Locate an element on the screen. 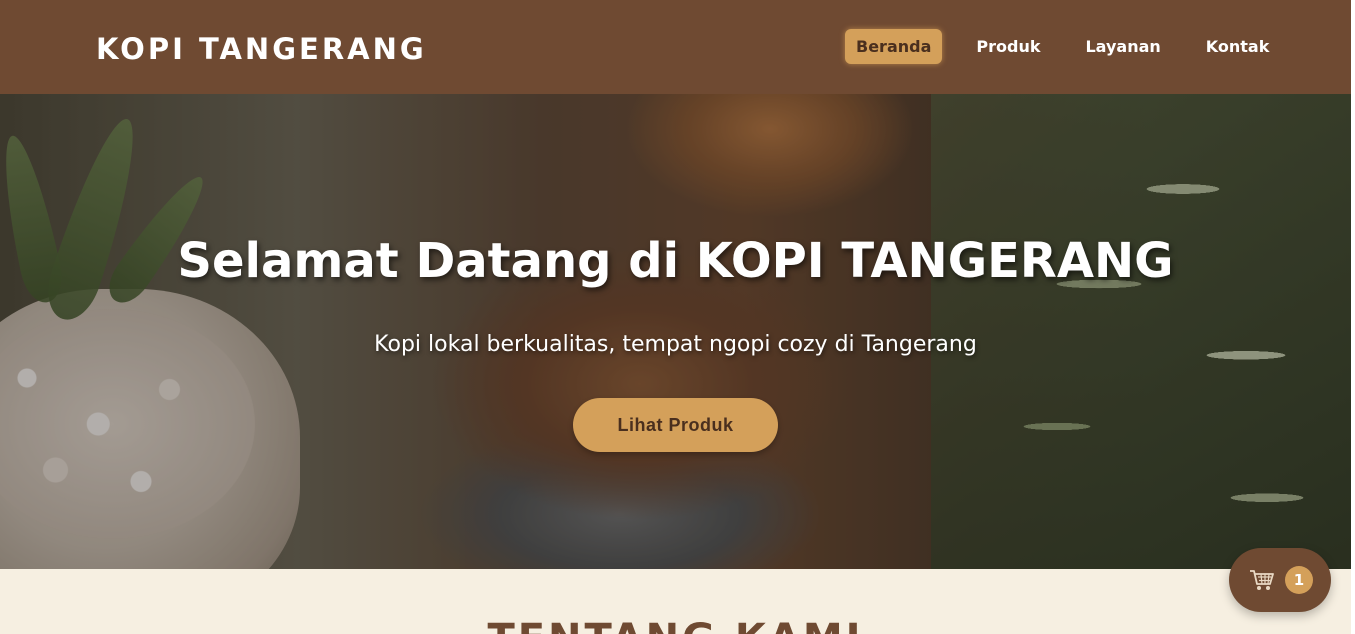  site-logo: KOPI TANGERANG is located at coordinates (261, 49).